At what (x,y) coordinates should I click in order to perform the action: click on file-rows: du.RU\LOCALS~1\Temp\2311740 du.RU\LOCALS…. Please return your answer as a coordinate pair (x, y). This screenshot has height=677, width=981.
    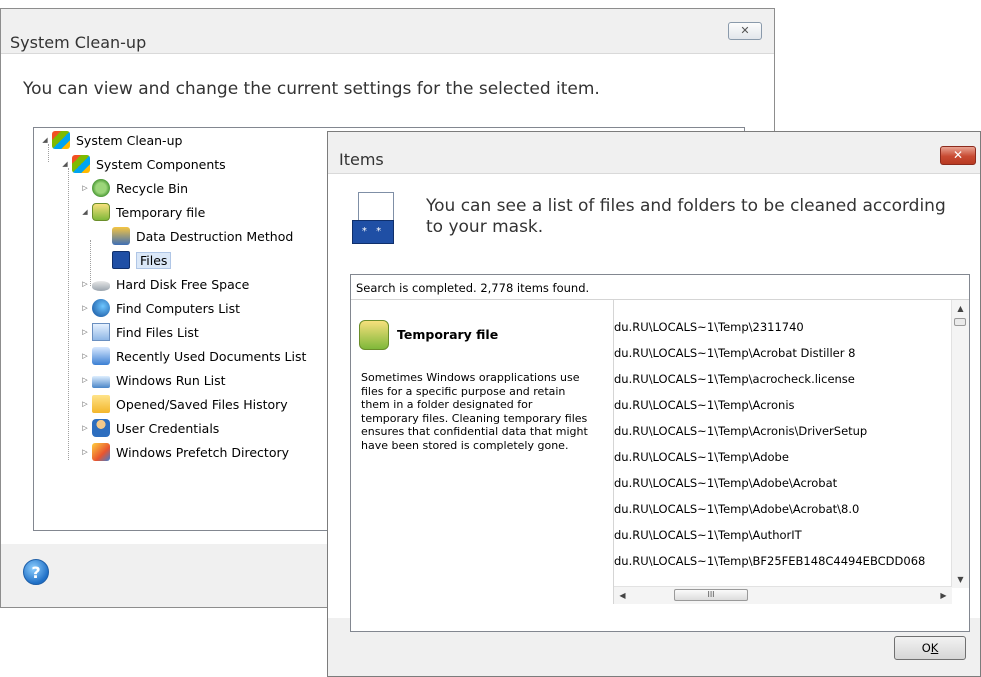
    Looking at the image, I should click on (781, 437).